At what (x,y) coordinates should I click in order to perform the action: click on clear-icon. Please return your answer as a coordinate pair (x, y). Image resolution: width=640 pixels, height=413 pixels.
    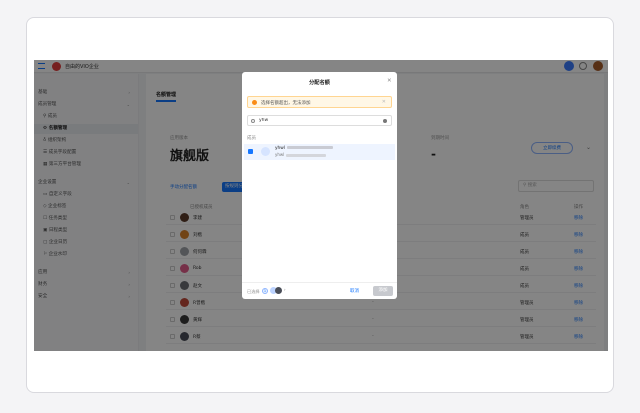
    Looking at the image, I should click on (385, 121).